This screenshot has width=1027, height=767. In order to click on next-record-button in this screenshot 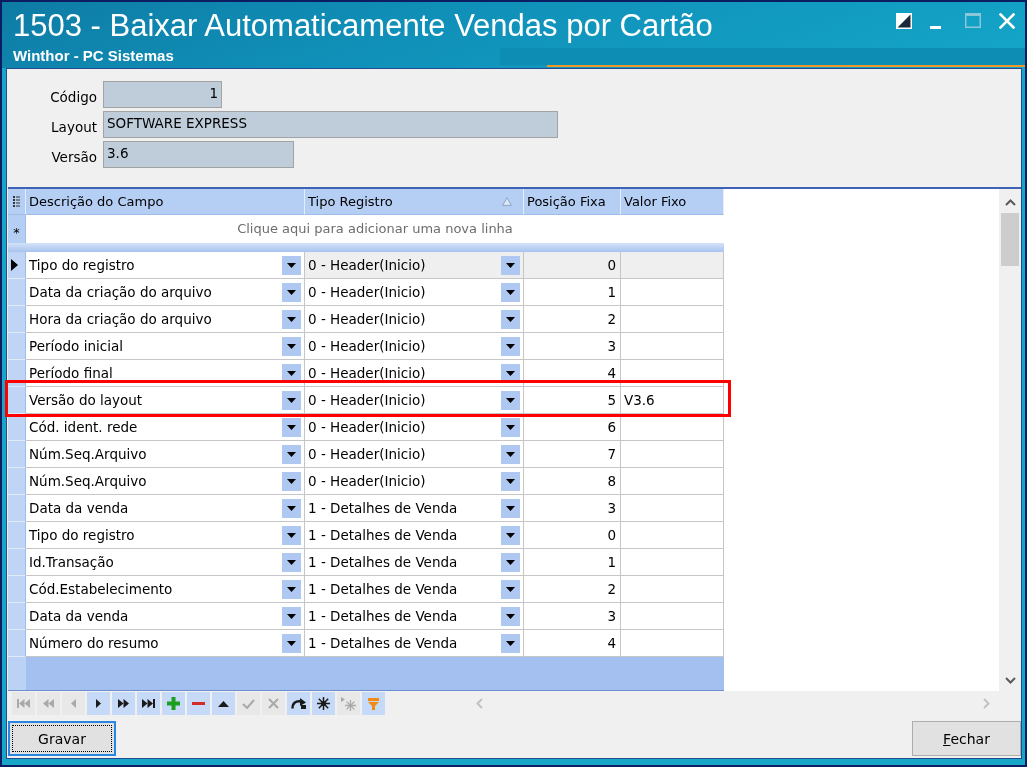, I will do `click(98, 703)`.